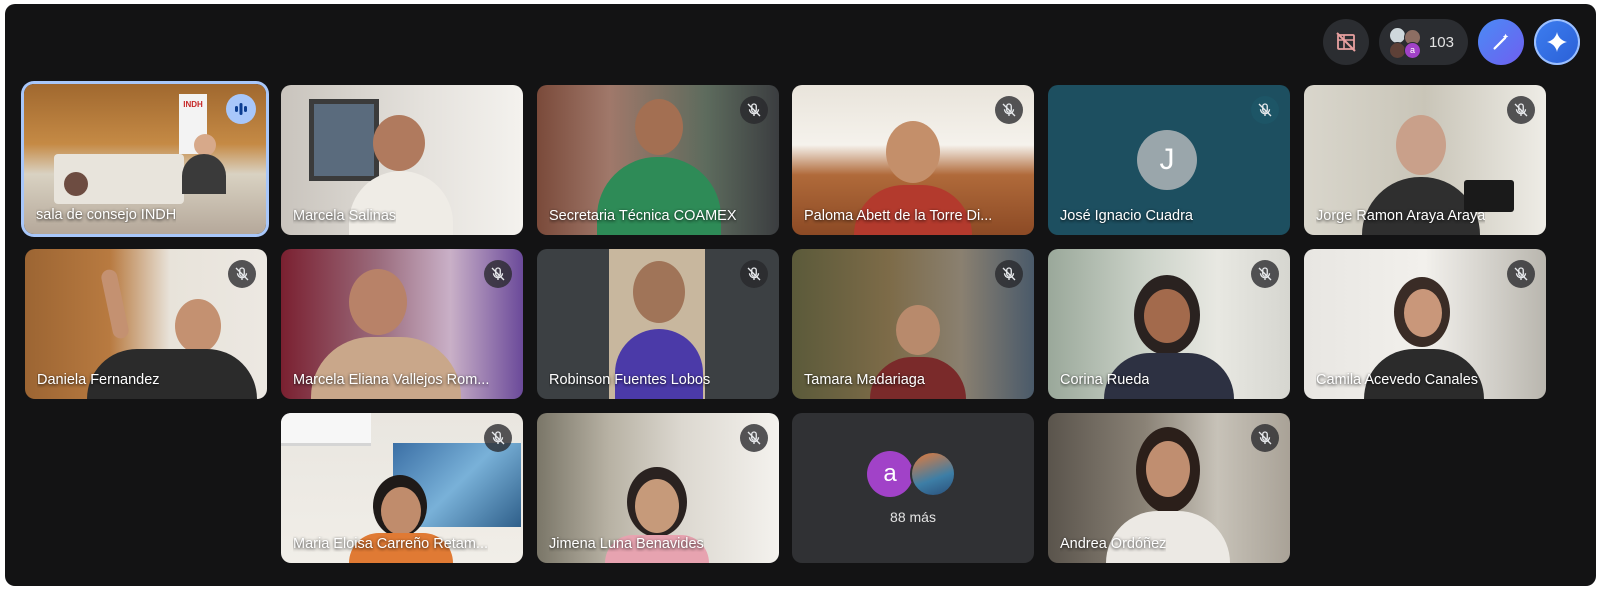 This screenshot has height=590, width=1600. I want to click on participant-name: Daniela Fernandez, so click(98, 380).